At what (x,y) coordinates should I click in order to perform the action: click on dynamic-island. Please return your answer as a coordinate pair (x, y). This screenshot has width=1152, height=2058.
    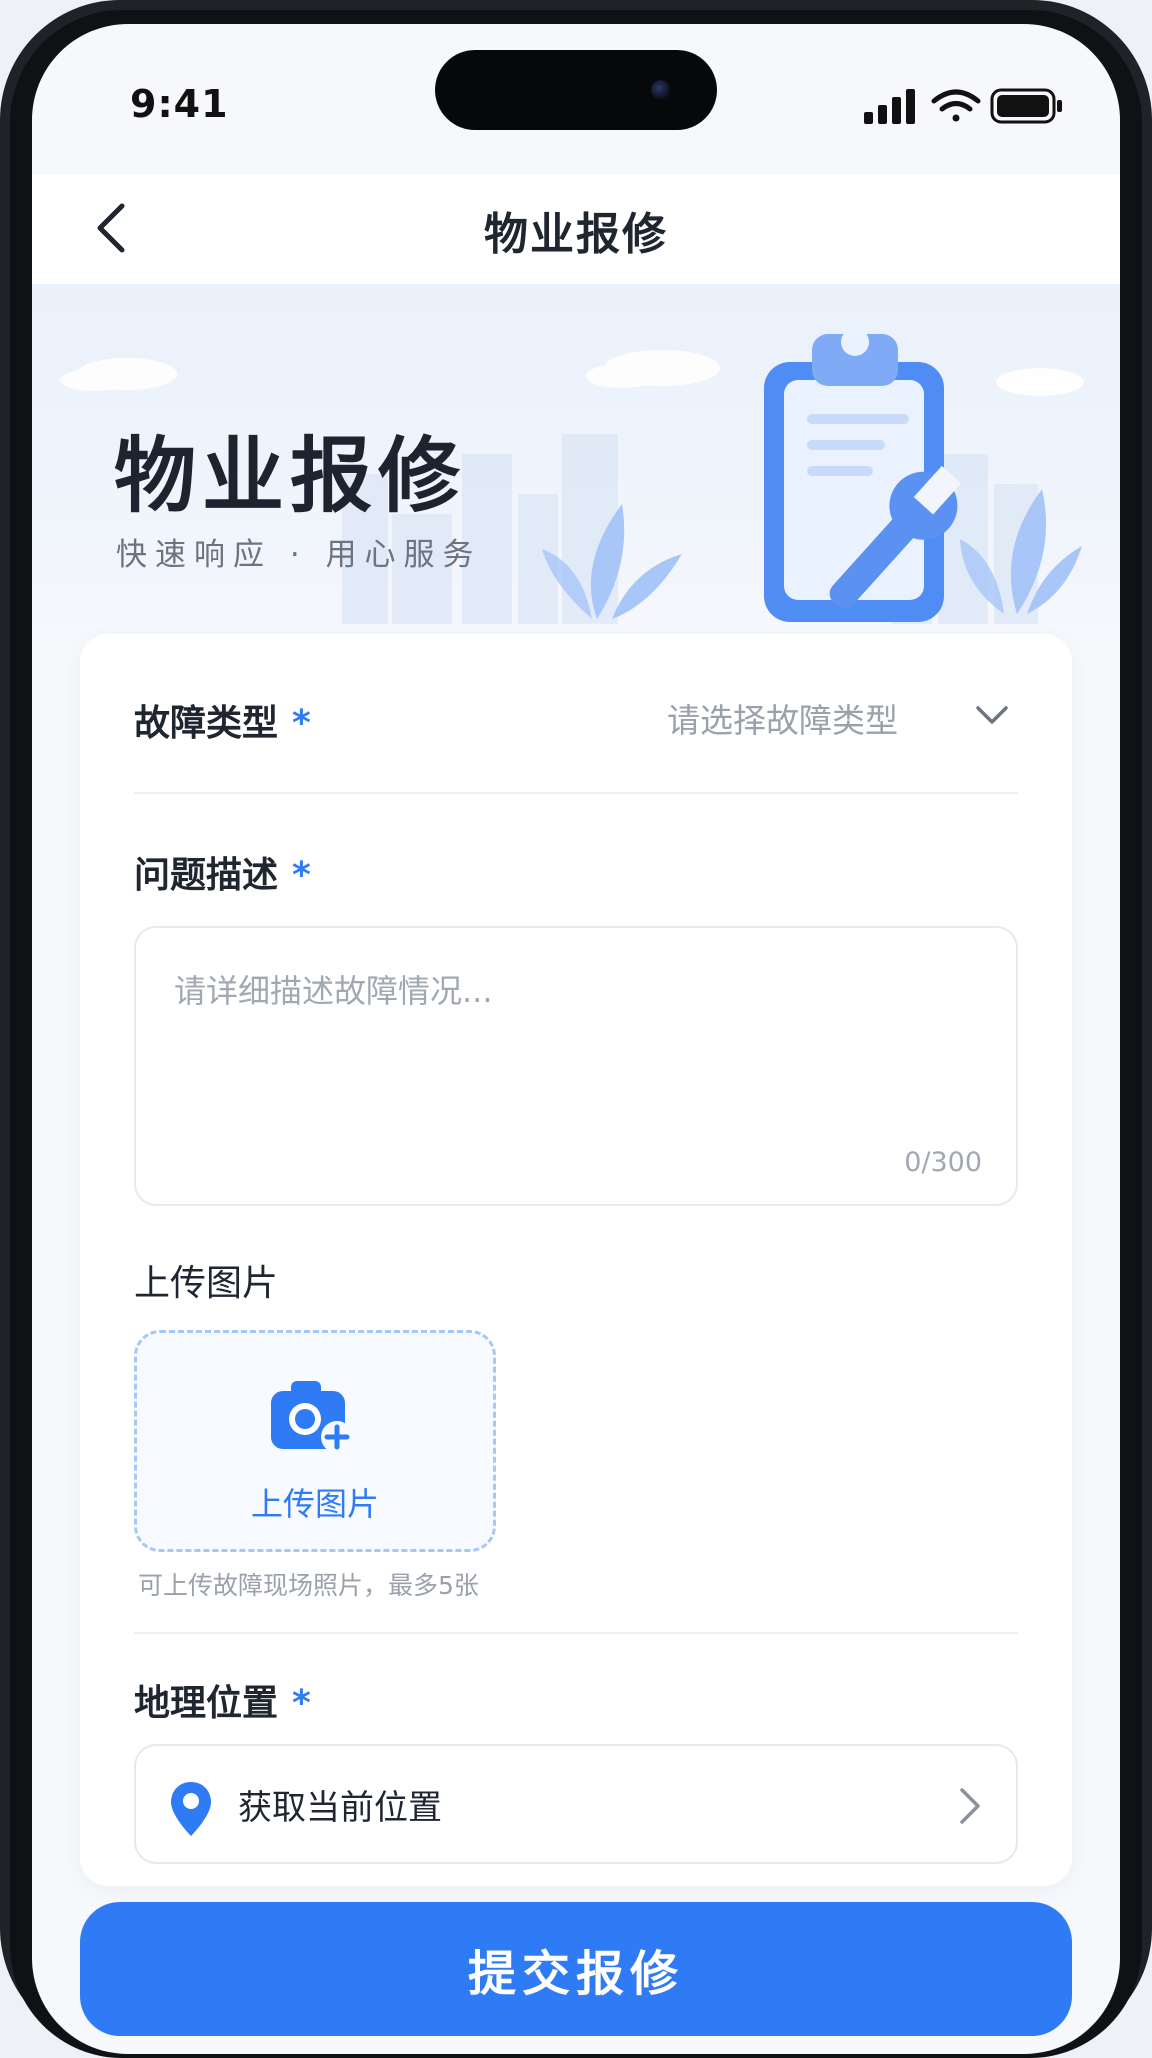
    Looking at the image, I should click on (576, 90).